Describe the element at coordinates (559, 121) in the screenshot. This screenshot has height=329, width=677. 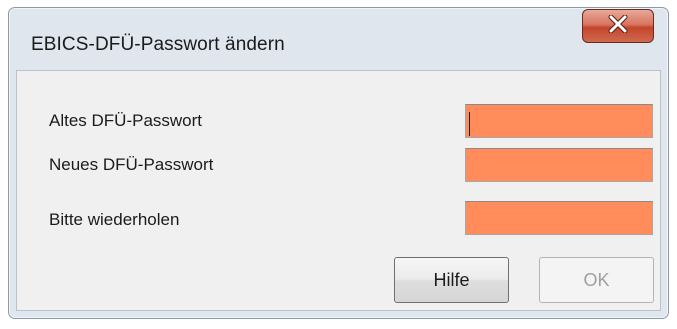
I see `old-password-field` at that location.